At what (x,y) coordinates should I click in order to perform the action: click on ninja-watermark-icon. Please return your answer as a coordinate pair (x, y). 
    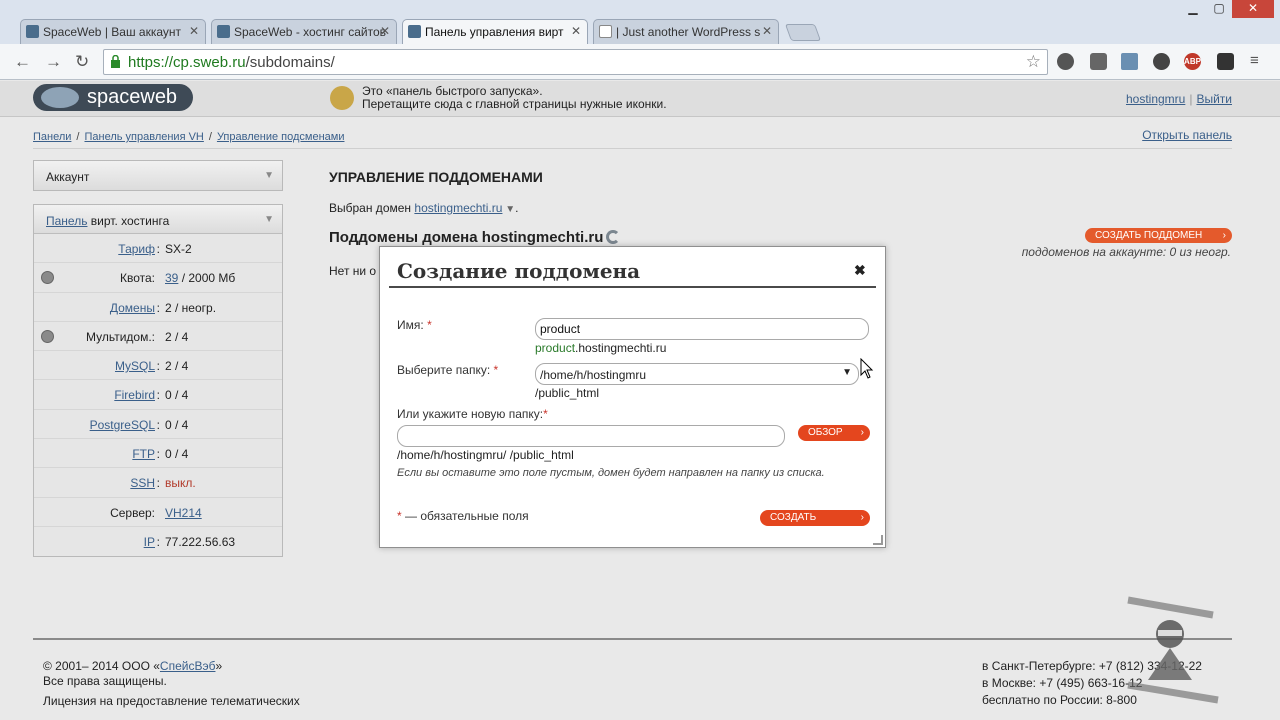
    Looking at the image, I should click on (1173, 650).